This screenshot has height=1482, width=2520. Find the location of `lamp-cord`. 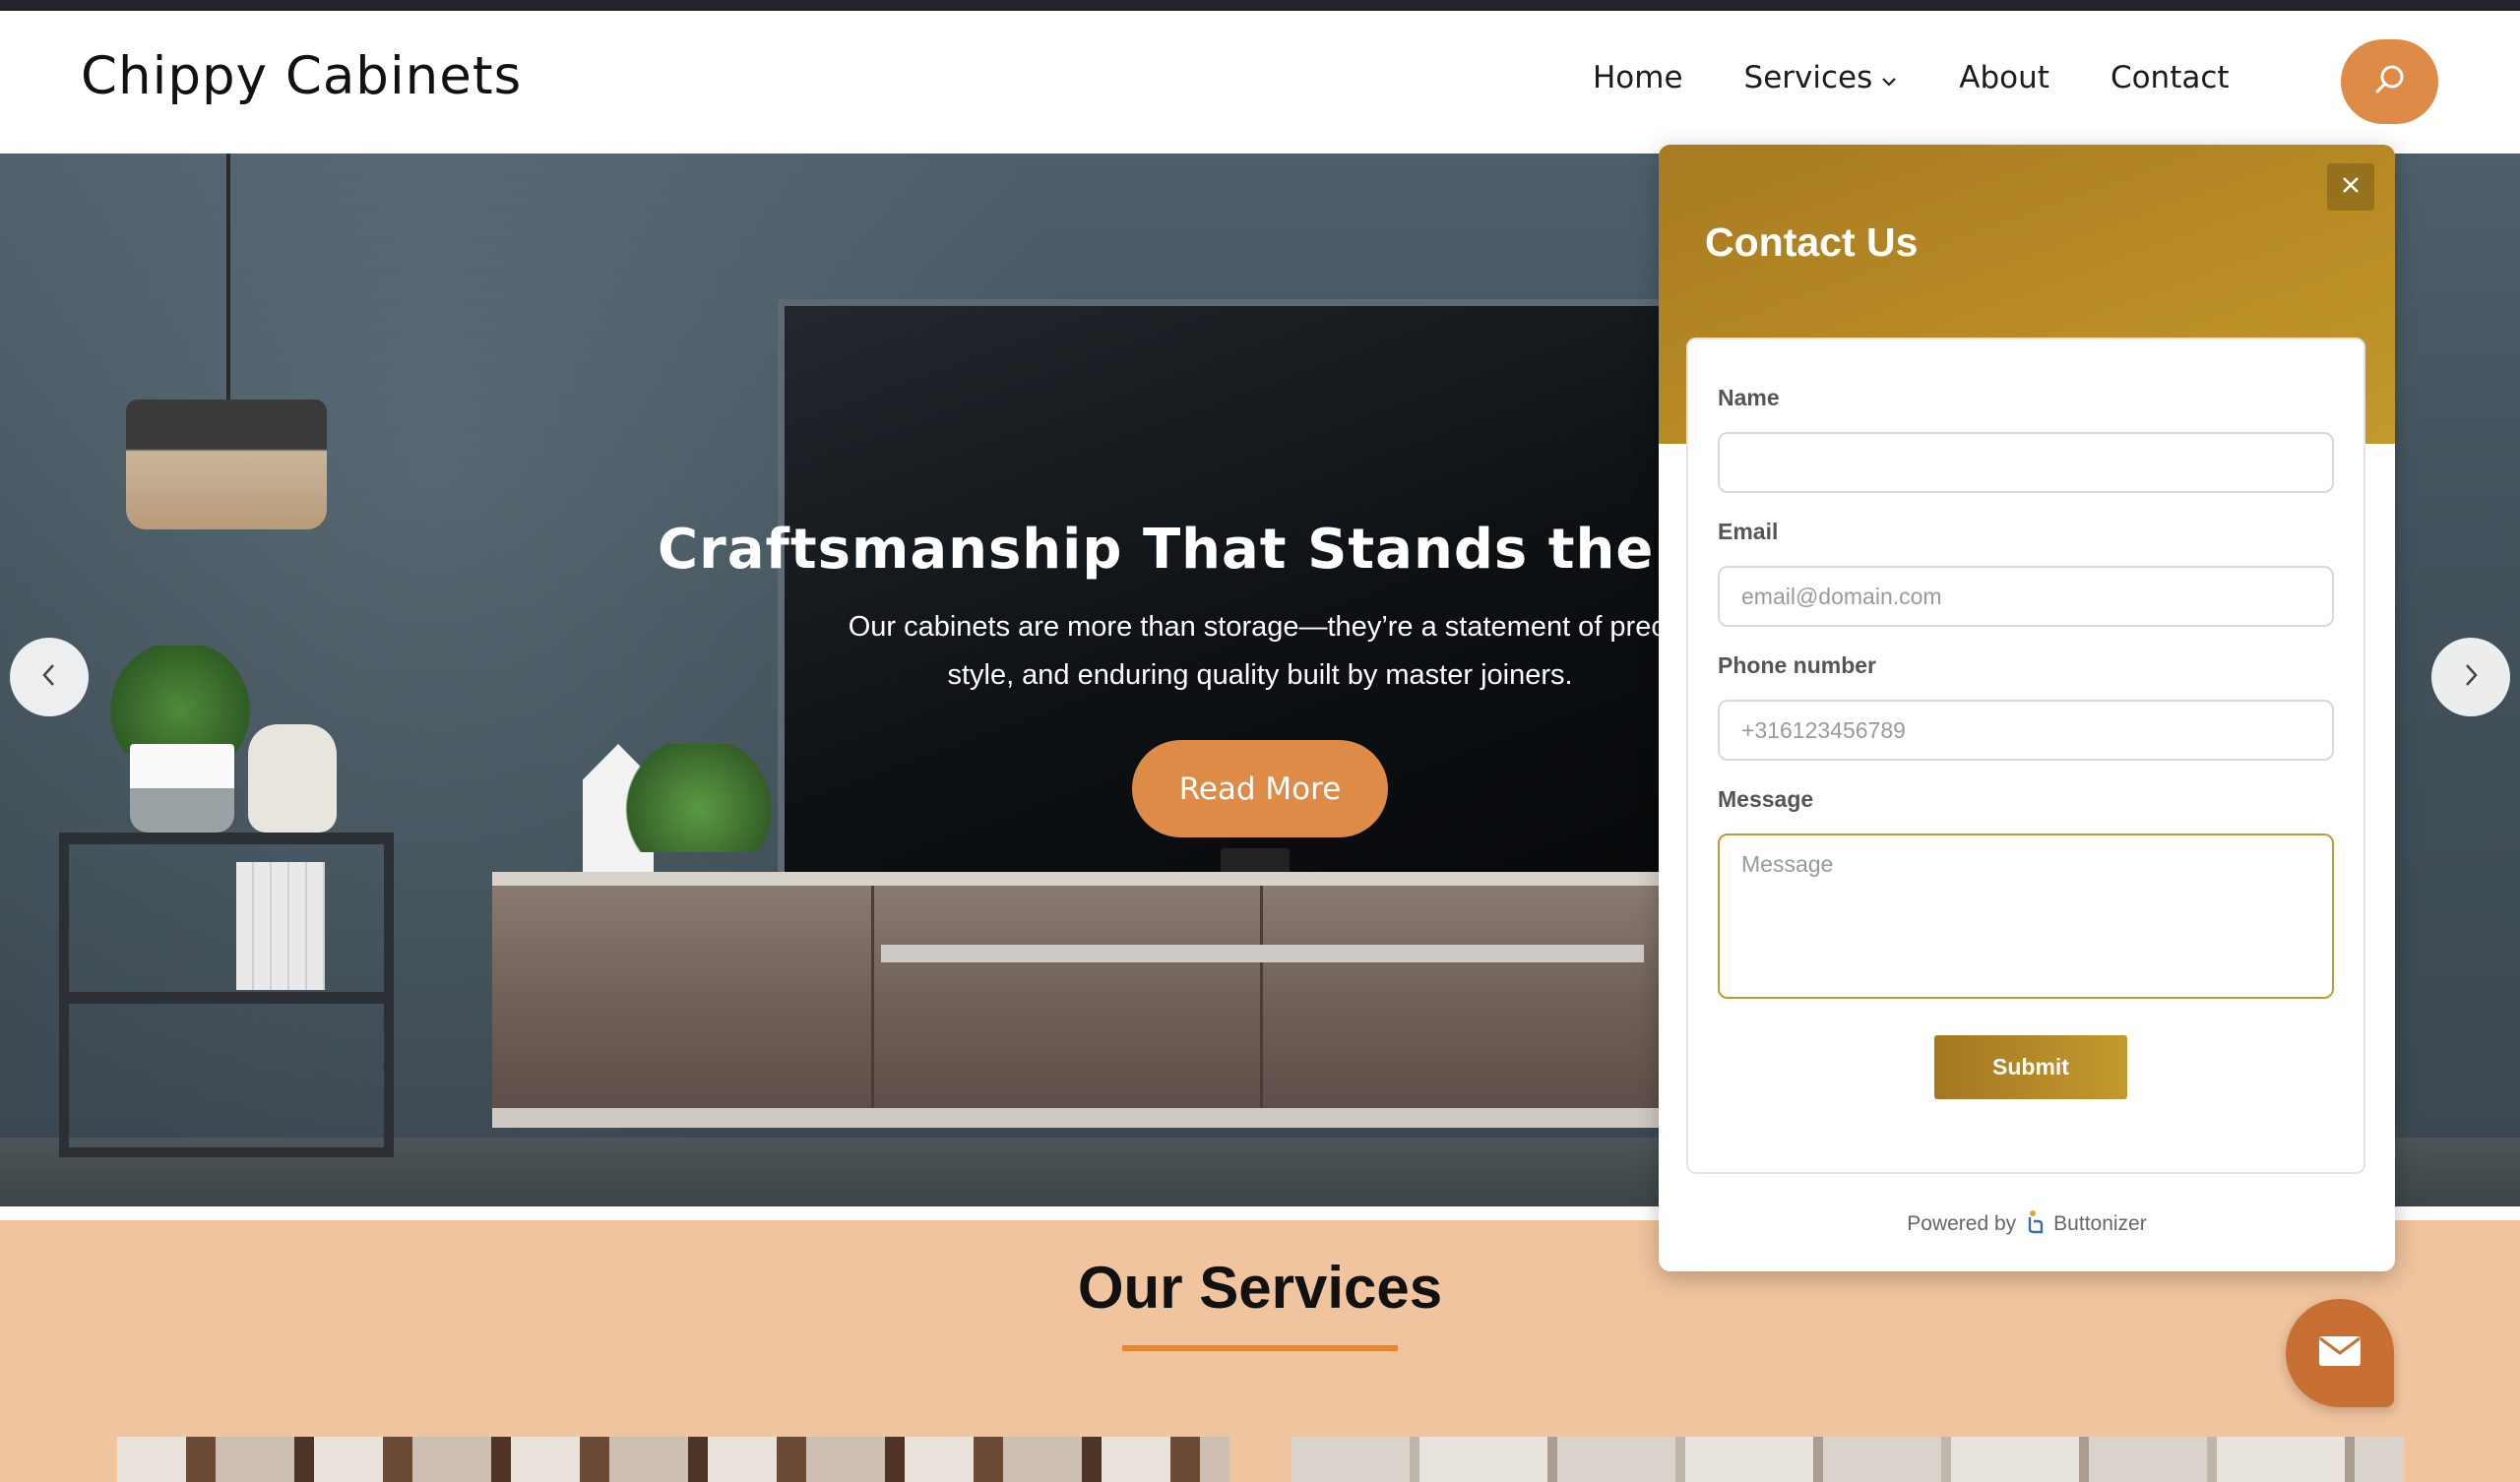

lamp-cord is located at coordinates (228, 277).